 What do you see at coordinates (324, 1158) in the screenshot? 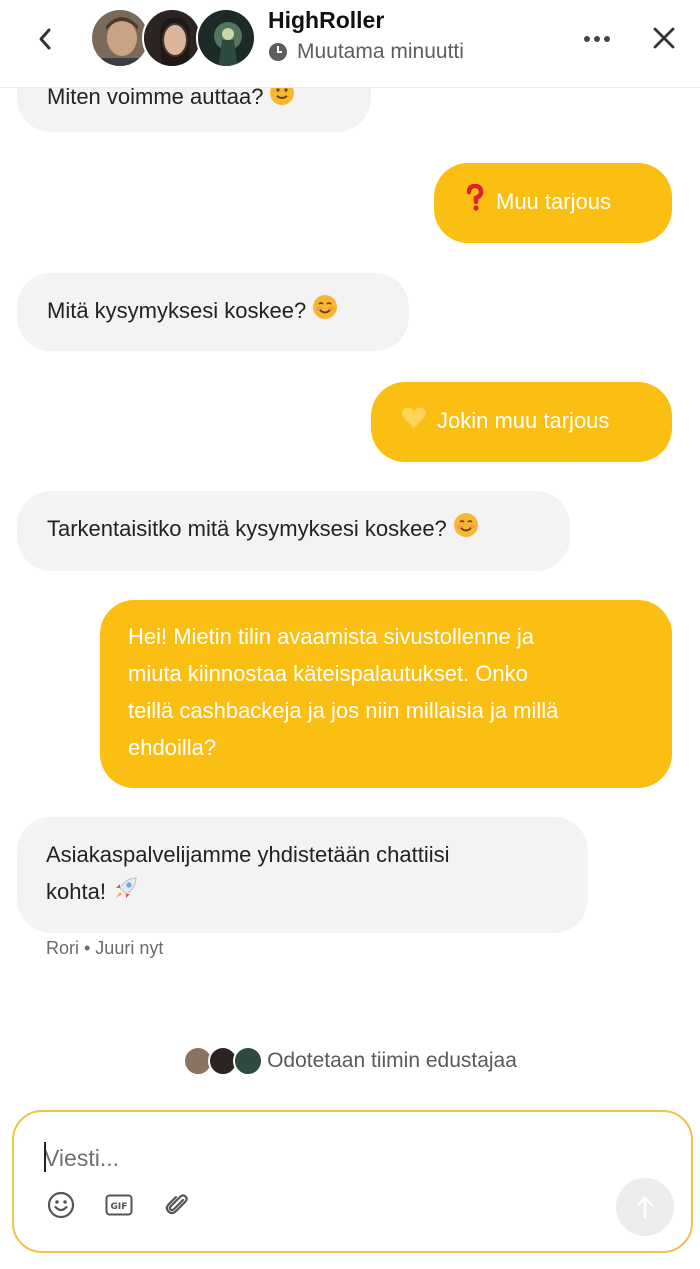
I see `message-input` at bounding box center [324, 1158].